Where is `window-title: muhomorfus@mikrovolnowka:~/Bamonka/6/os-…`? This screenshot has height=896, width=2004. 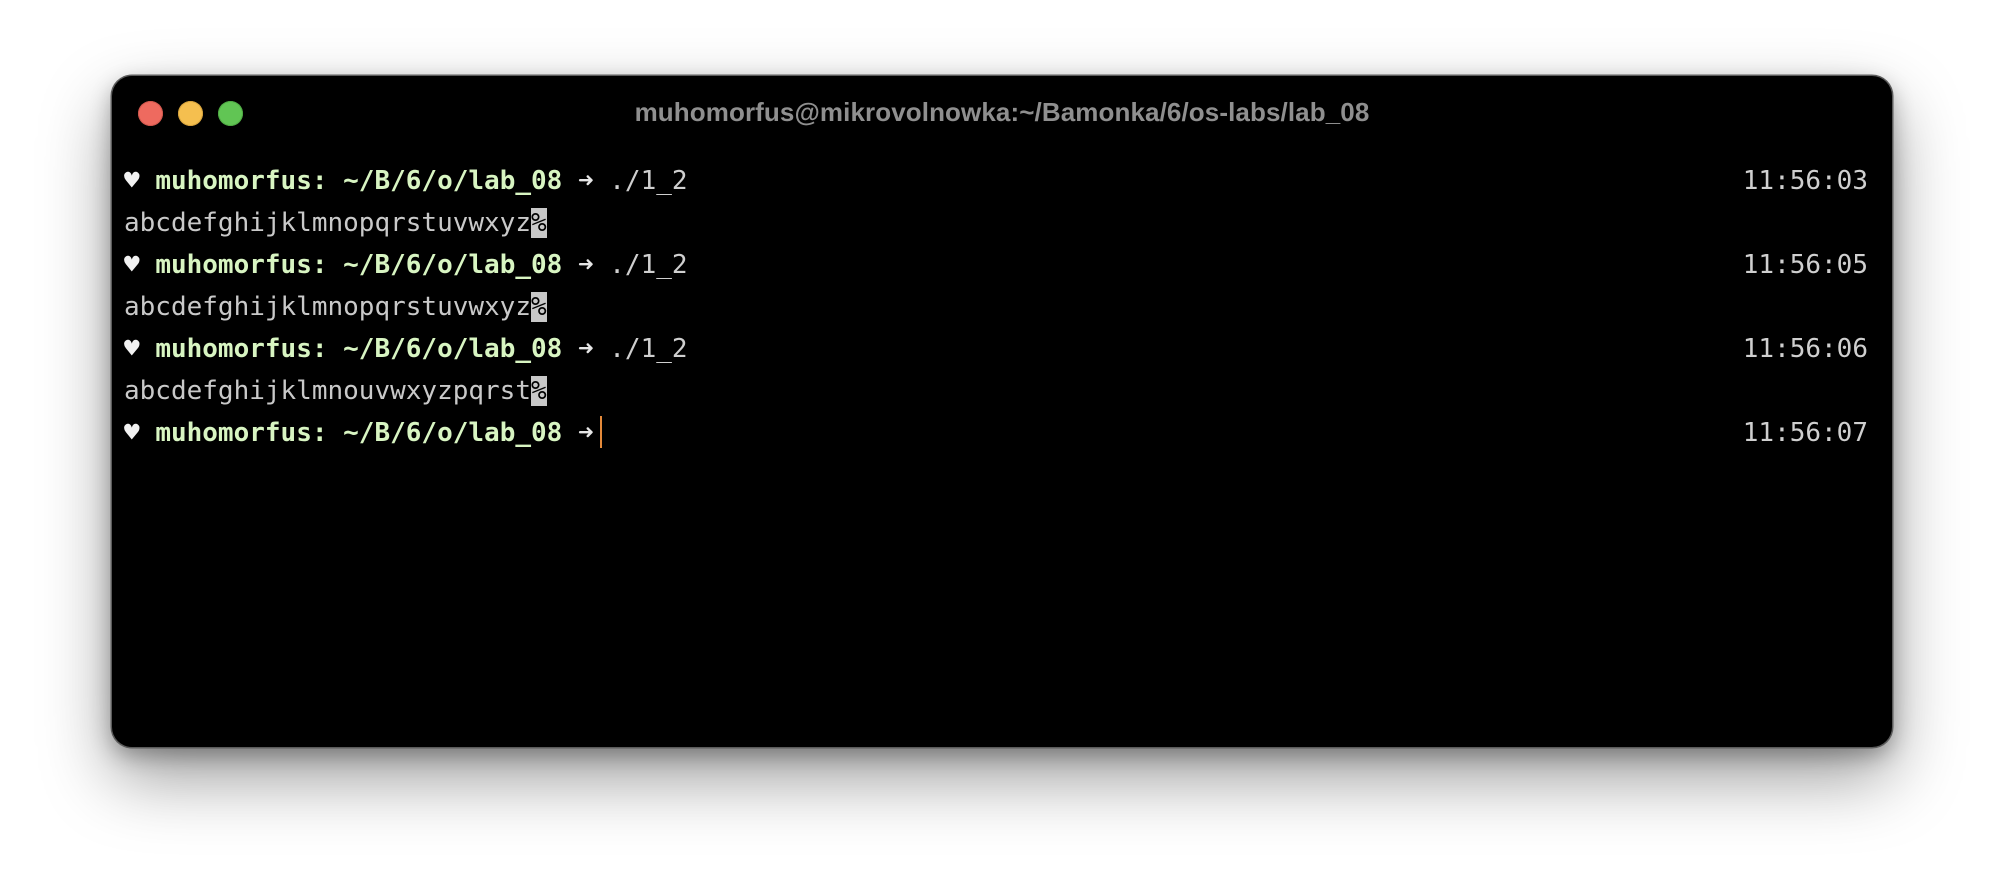 window-title: muhomorfus@mikrovolnowka:~/Bamonka/6/os-… is located at coordinates (1002, 112).